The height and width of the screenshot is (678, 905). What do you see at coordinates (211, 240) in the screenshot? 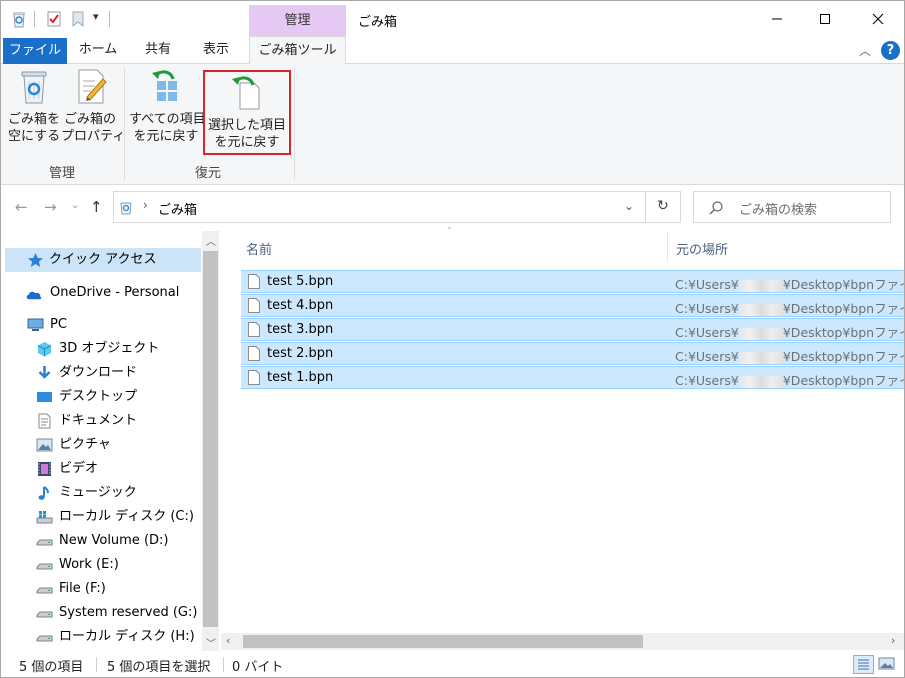
I see `scroll-up-icon: ︿` at bounding box center [211, 240].